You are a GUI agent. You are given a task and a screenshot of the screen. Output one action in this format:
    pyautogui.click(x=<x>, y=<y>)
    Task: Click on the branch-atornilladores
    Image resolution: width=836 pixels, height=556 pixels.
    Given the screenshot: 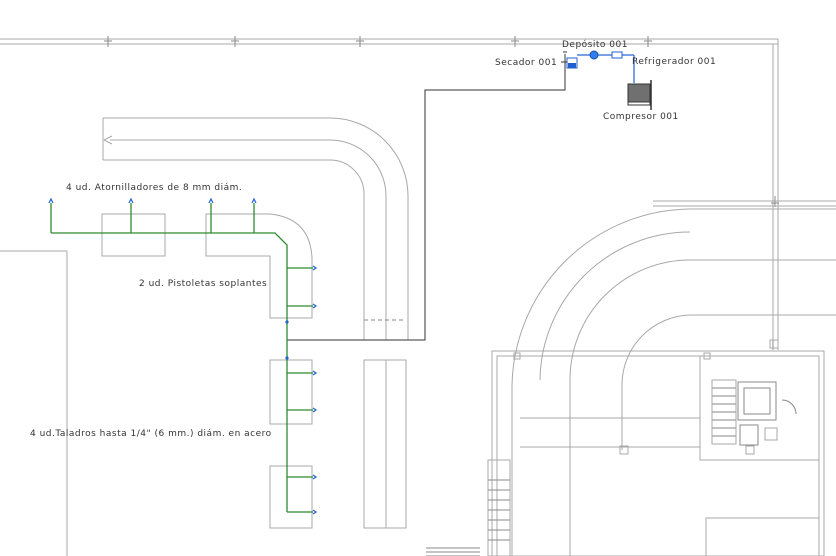 What is the action you would take?
    pyautogui.click(x=169, y=271)
    